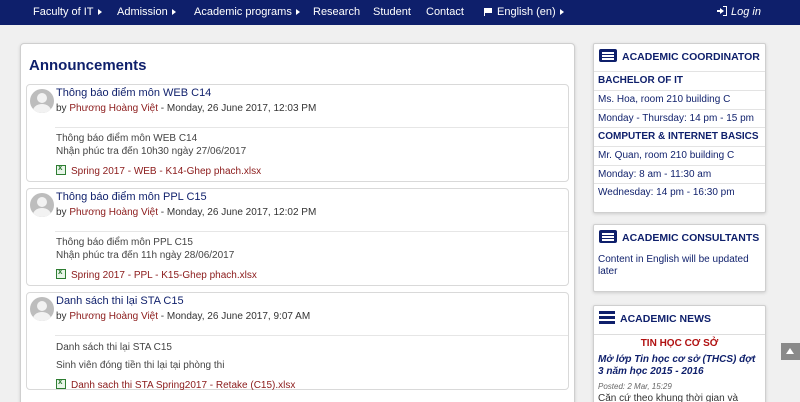 The height and width of the screenshot is (402, 800). Describe the element at coordinates (679, 192) in the screenshot. I see `office-hours: Wednesday: 14 pm - 16:30 pm` at that location.